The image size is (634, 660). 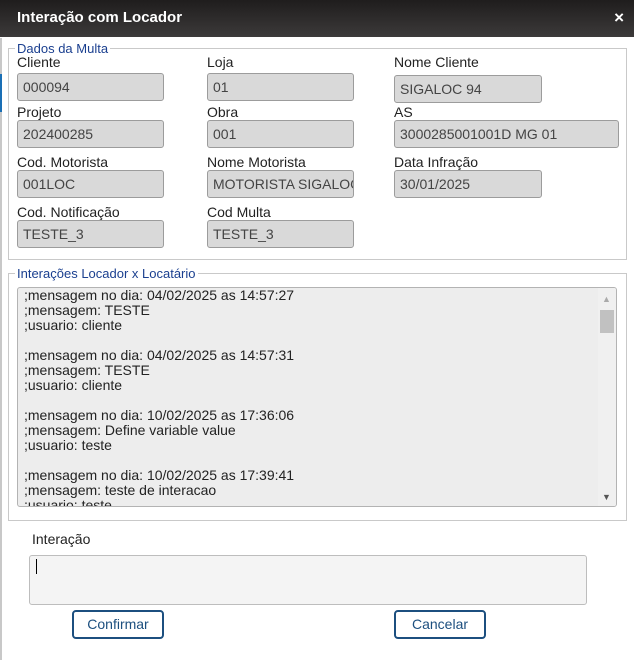 I want to click on as-field: 3000285001001D MG 01, so click(x=506, y=134).